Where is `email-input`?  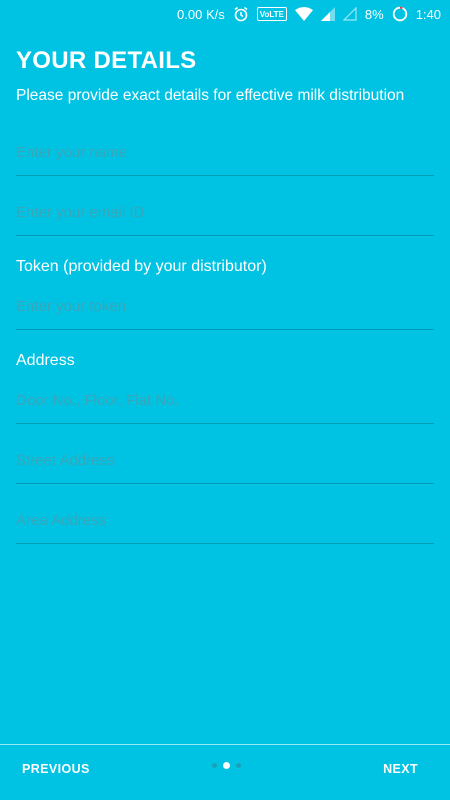
email-input is located at coordinates (225, 215).